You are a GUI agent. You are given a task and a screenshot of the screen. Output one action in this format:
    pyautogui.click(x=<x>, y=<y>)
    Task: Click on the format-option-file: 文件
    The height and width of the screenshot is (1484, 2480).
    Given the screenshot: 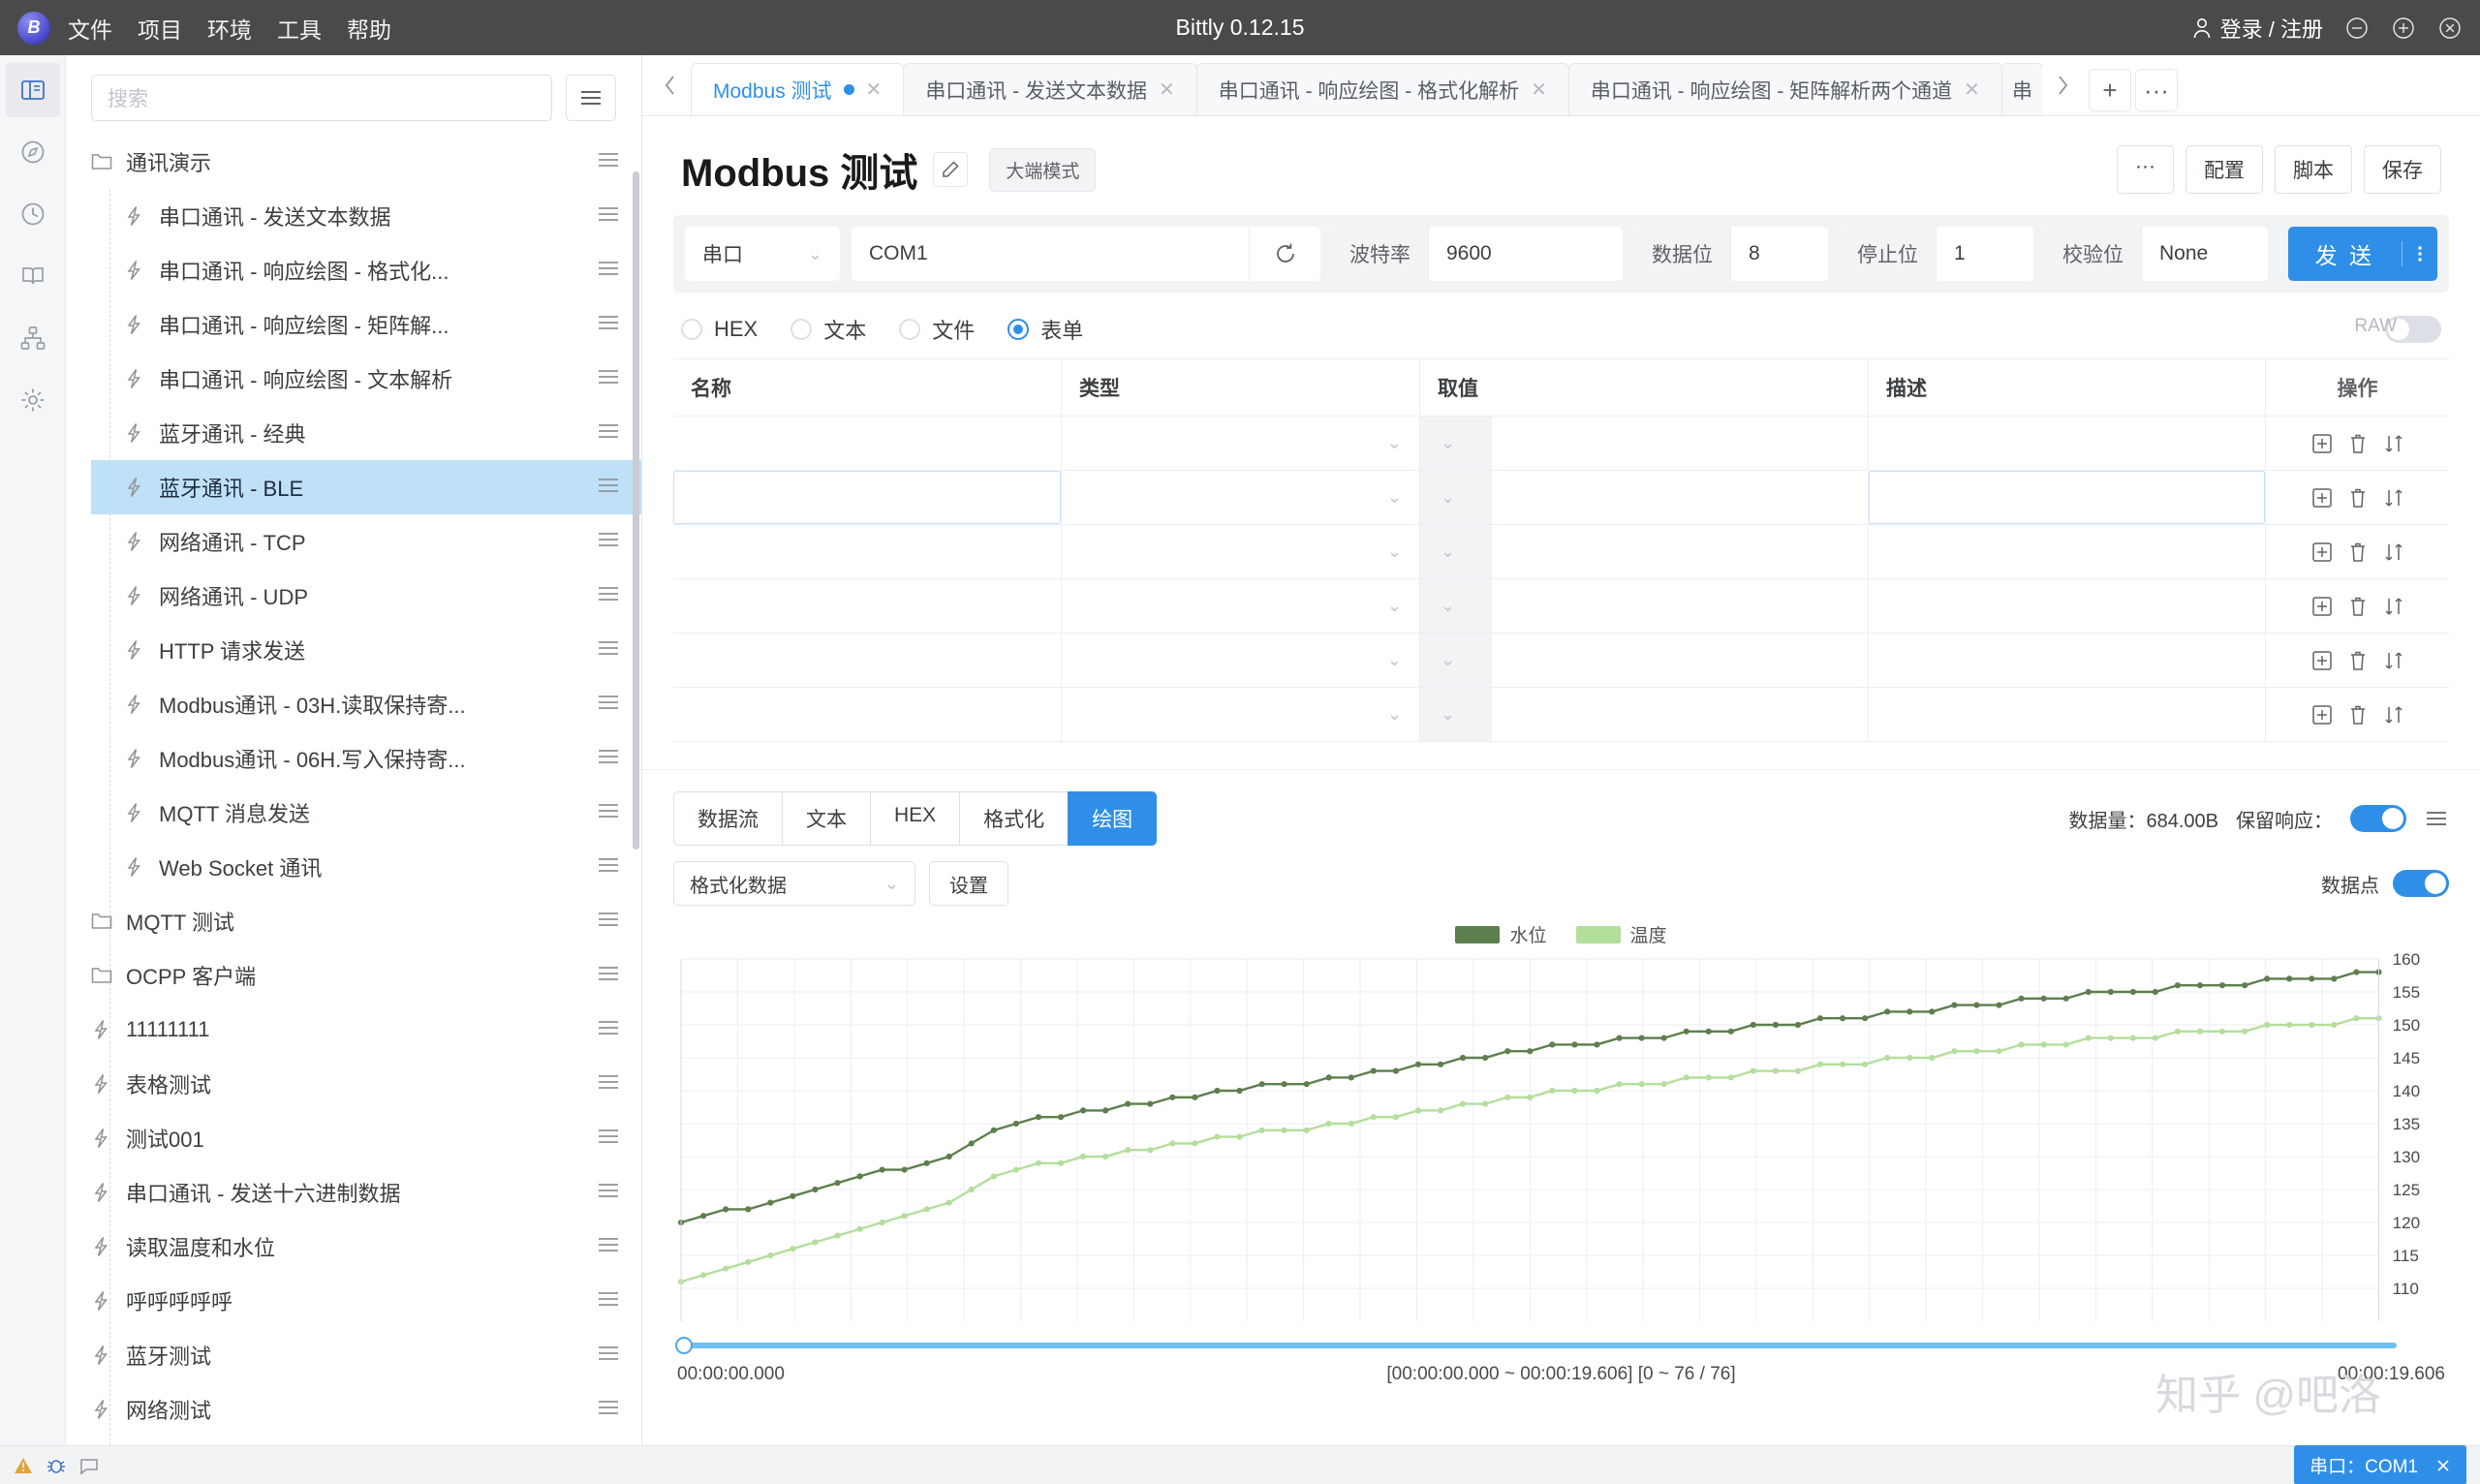 What is the action you would take?
    pyautogui.click(x=937, y=329)
    